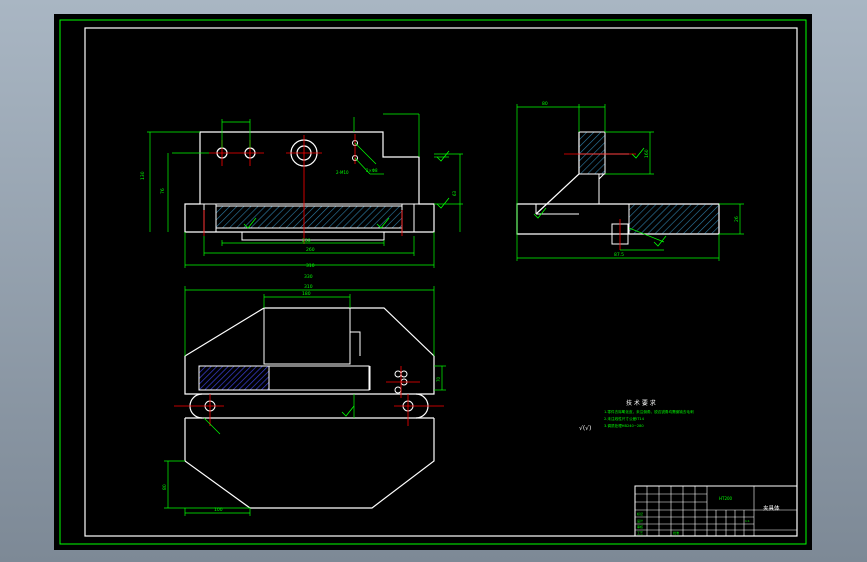 The height and width of the screenshot is (562, 867). I want to click on note-hole: 2×Φ8, so click(372, 170).